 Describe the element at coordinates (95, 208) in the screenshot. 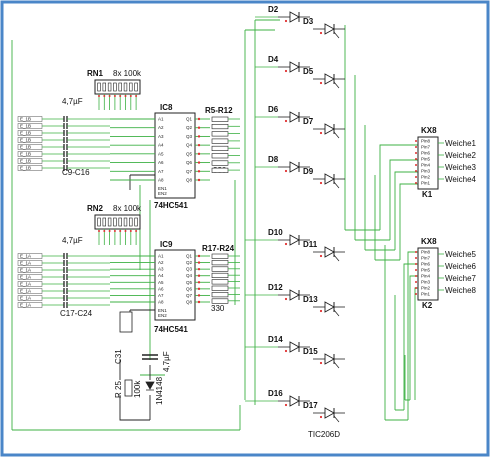

I see `rn2-label: RN2` at that location.